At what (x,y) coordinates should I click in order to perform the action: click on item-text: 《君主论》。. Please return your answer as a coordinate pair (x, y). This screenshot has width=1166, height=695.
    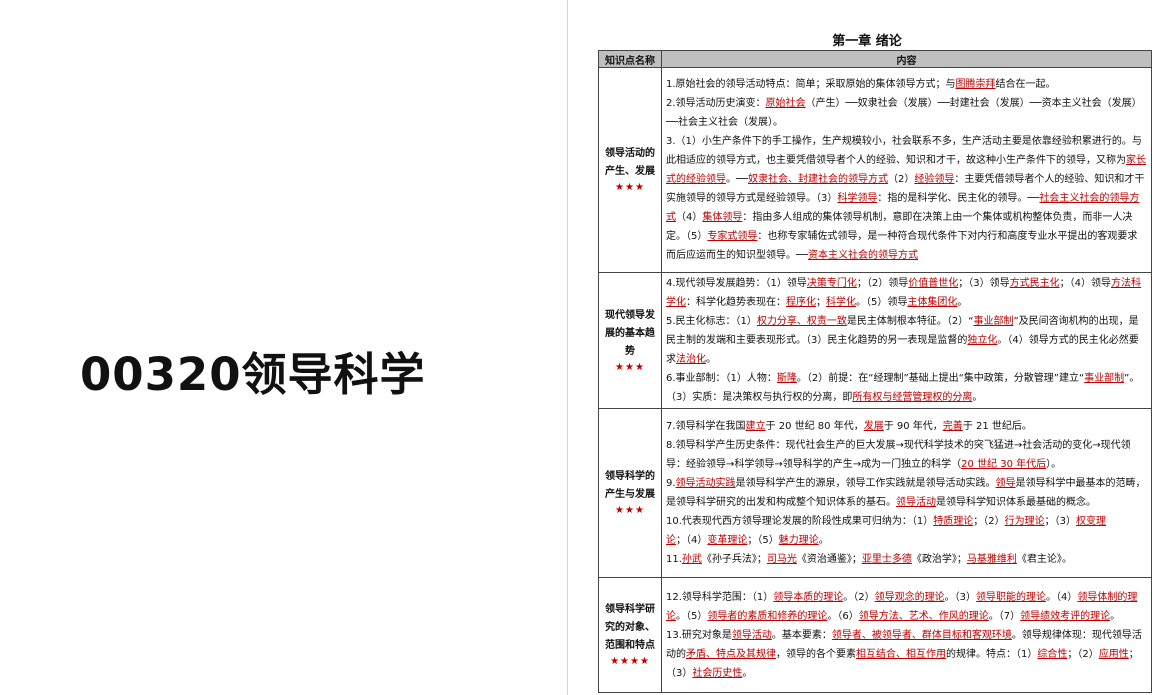
    Looking at the image, I should click on (1044, 559).